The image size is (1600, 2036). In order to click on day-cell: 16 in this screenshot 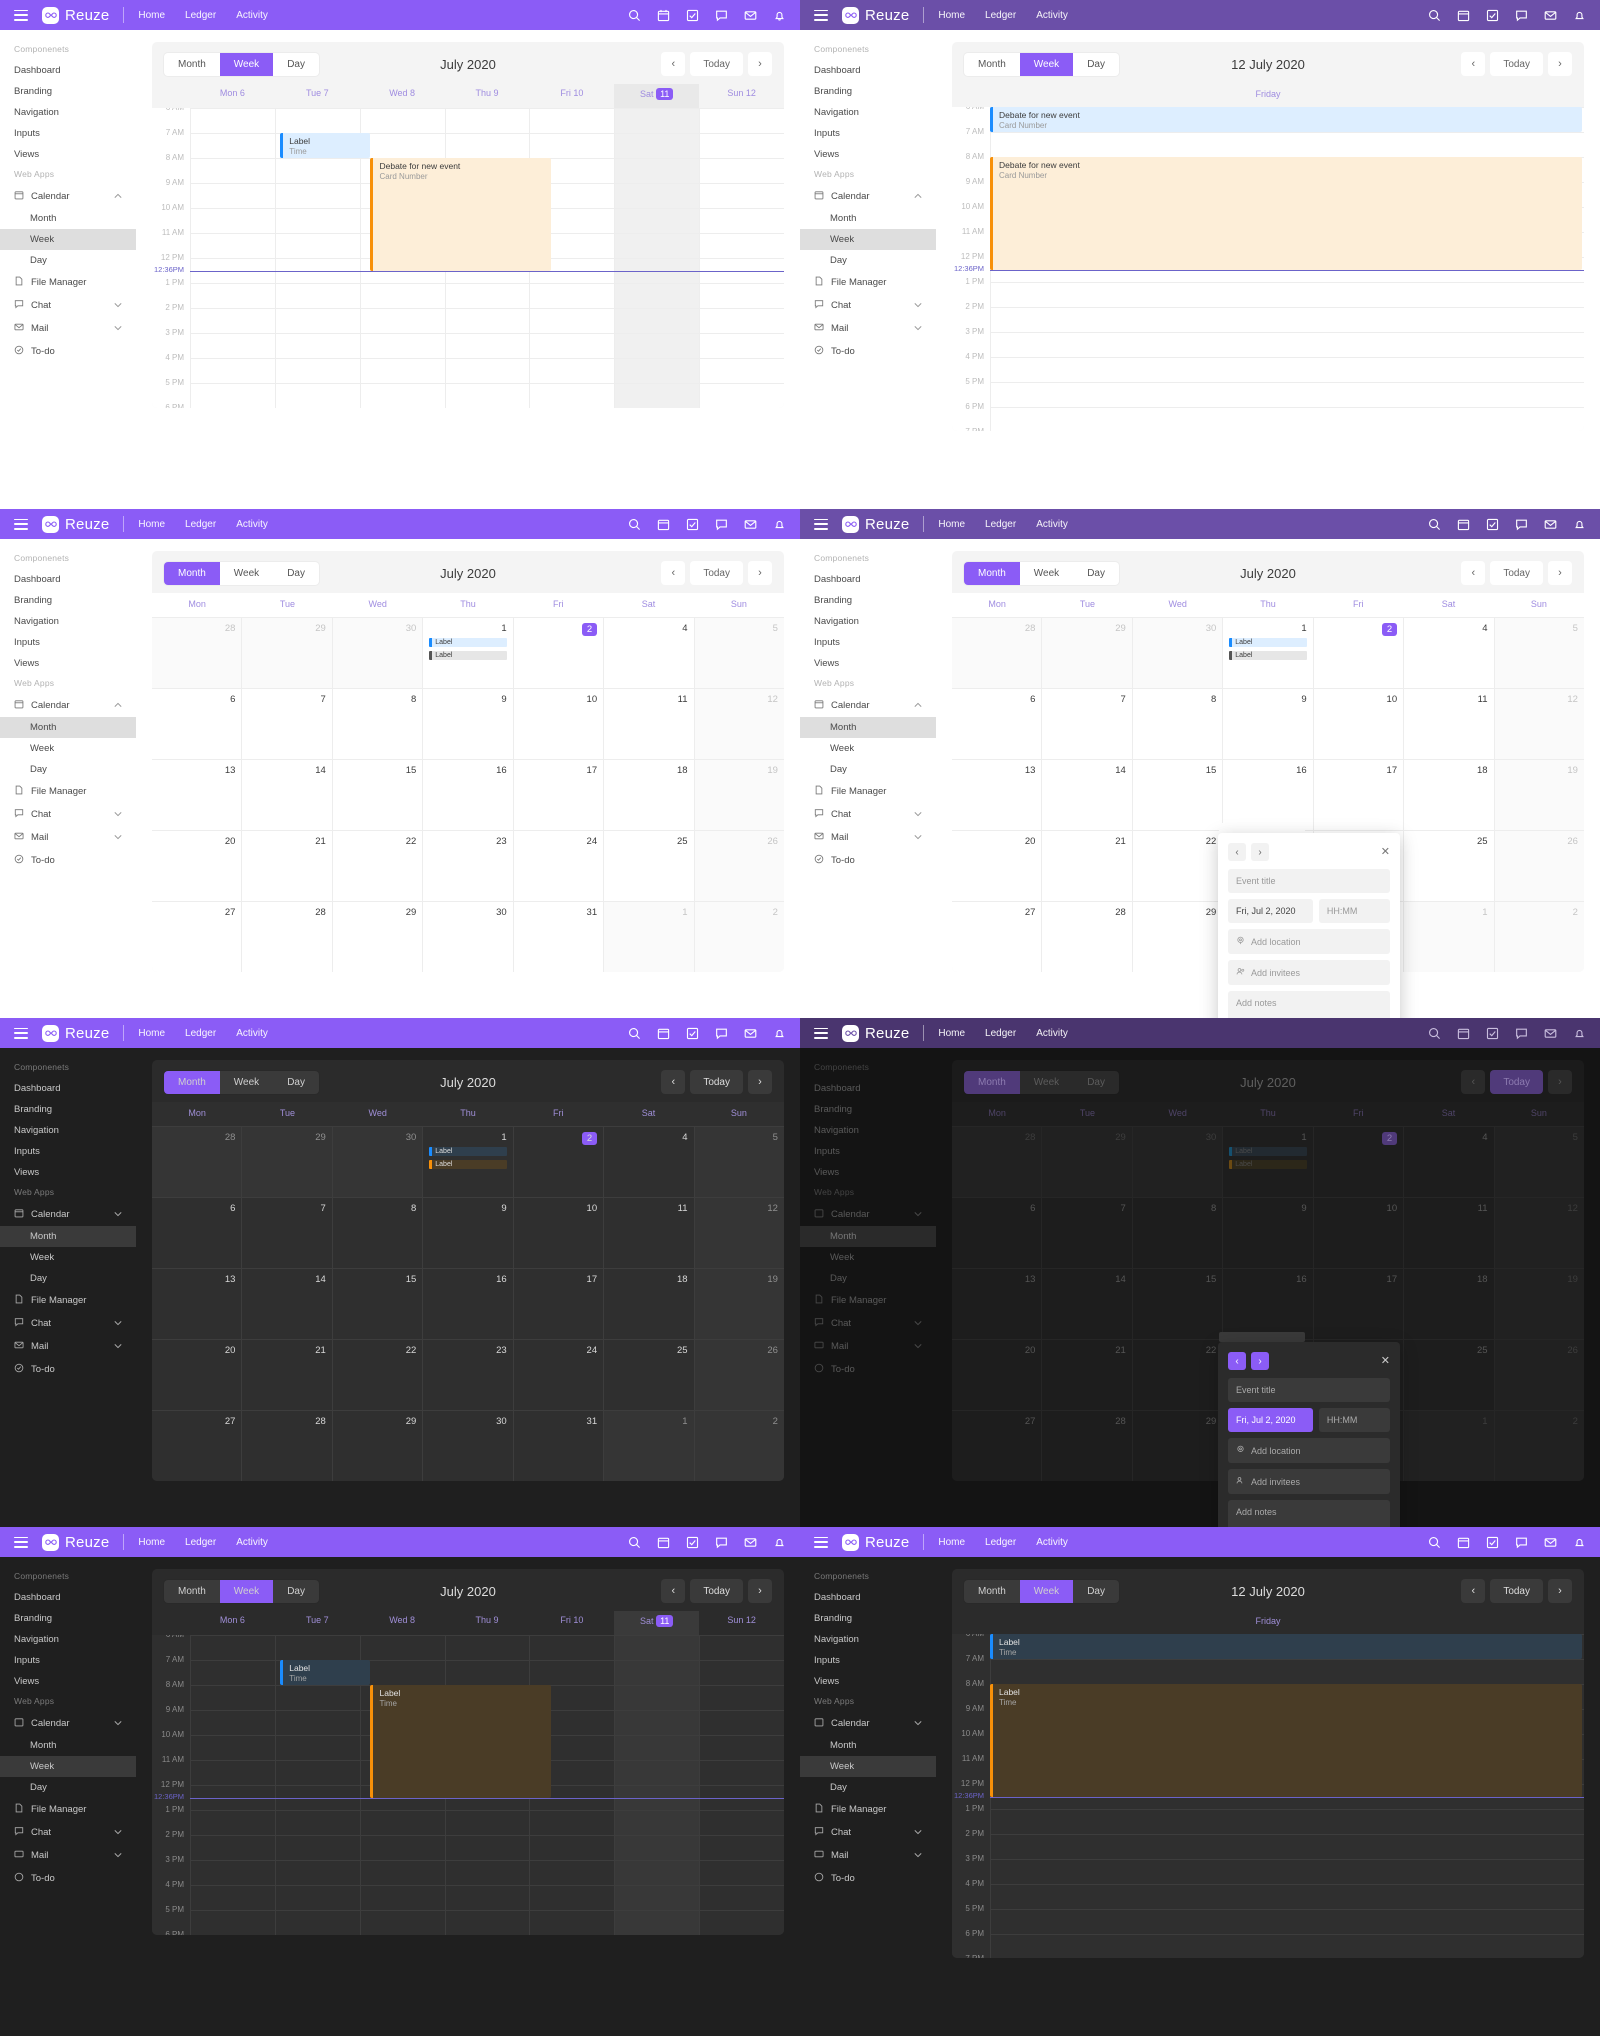, I will do `click(467, 1304)`.